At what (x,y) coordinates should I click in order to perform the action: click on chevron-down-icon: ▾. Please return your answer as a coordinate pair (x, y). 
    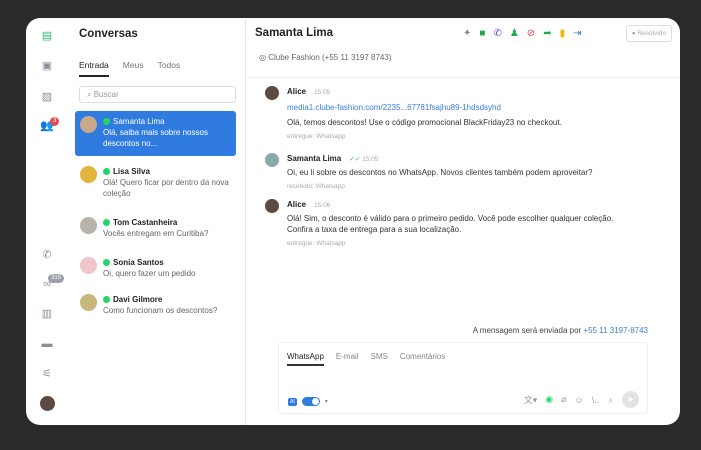
    Looking at the image, I should click on (326, 401).